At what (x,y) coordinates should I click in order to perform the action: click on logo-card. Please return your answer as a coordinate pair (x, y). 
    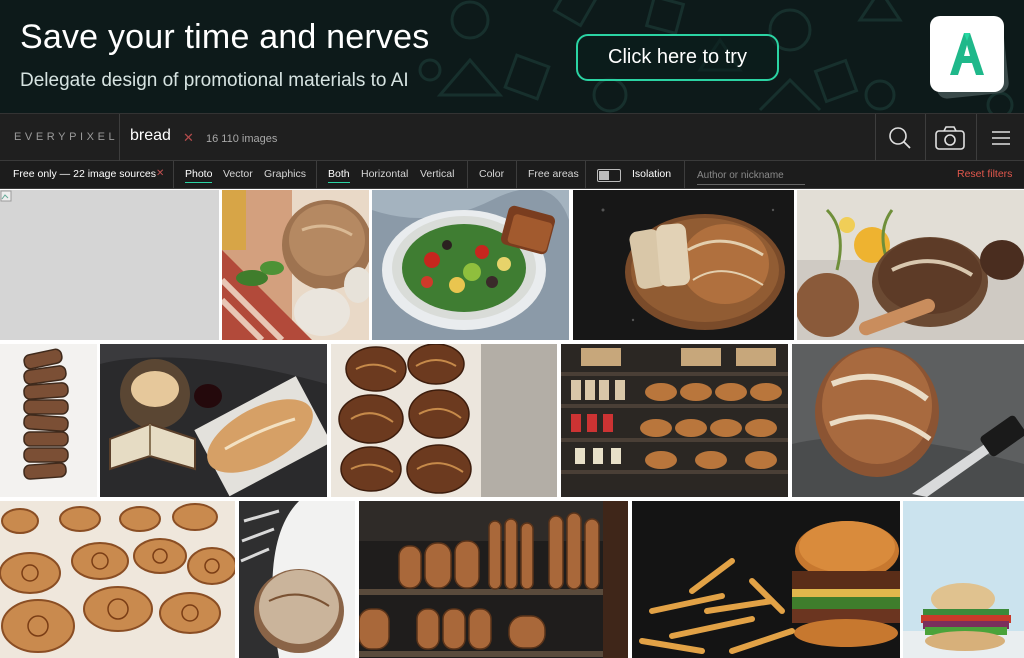
    Looking at the image, I should click on (967, 54).